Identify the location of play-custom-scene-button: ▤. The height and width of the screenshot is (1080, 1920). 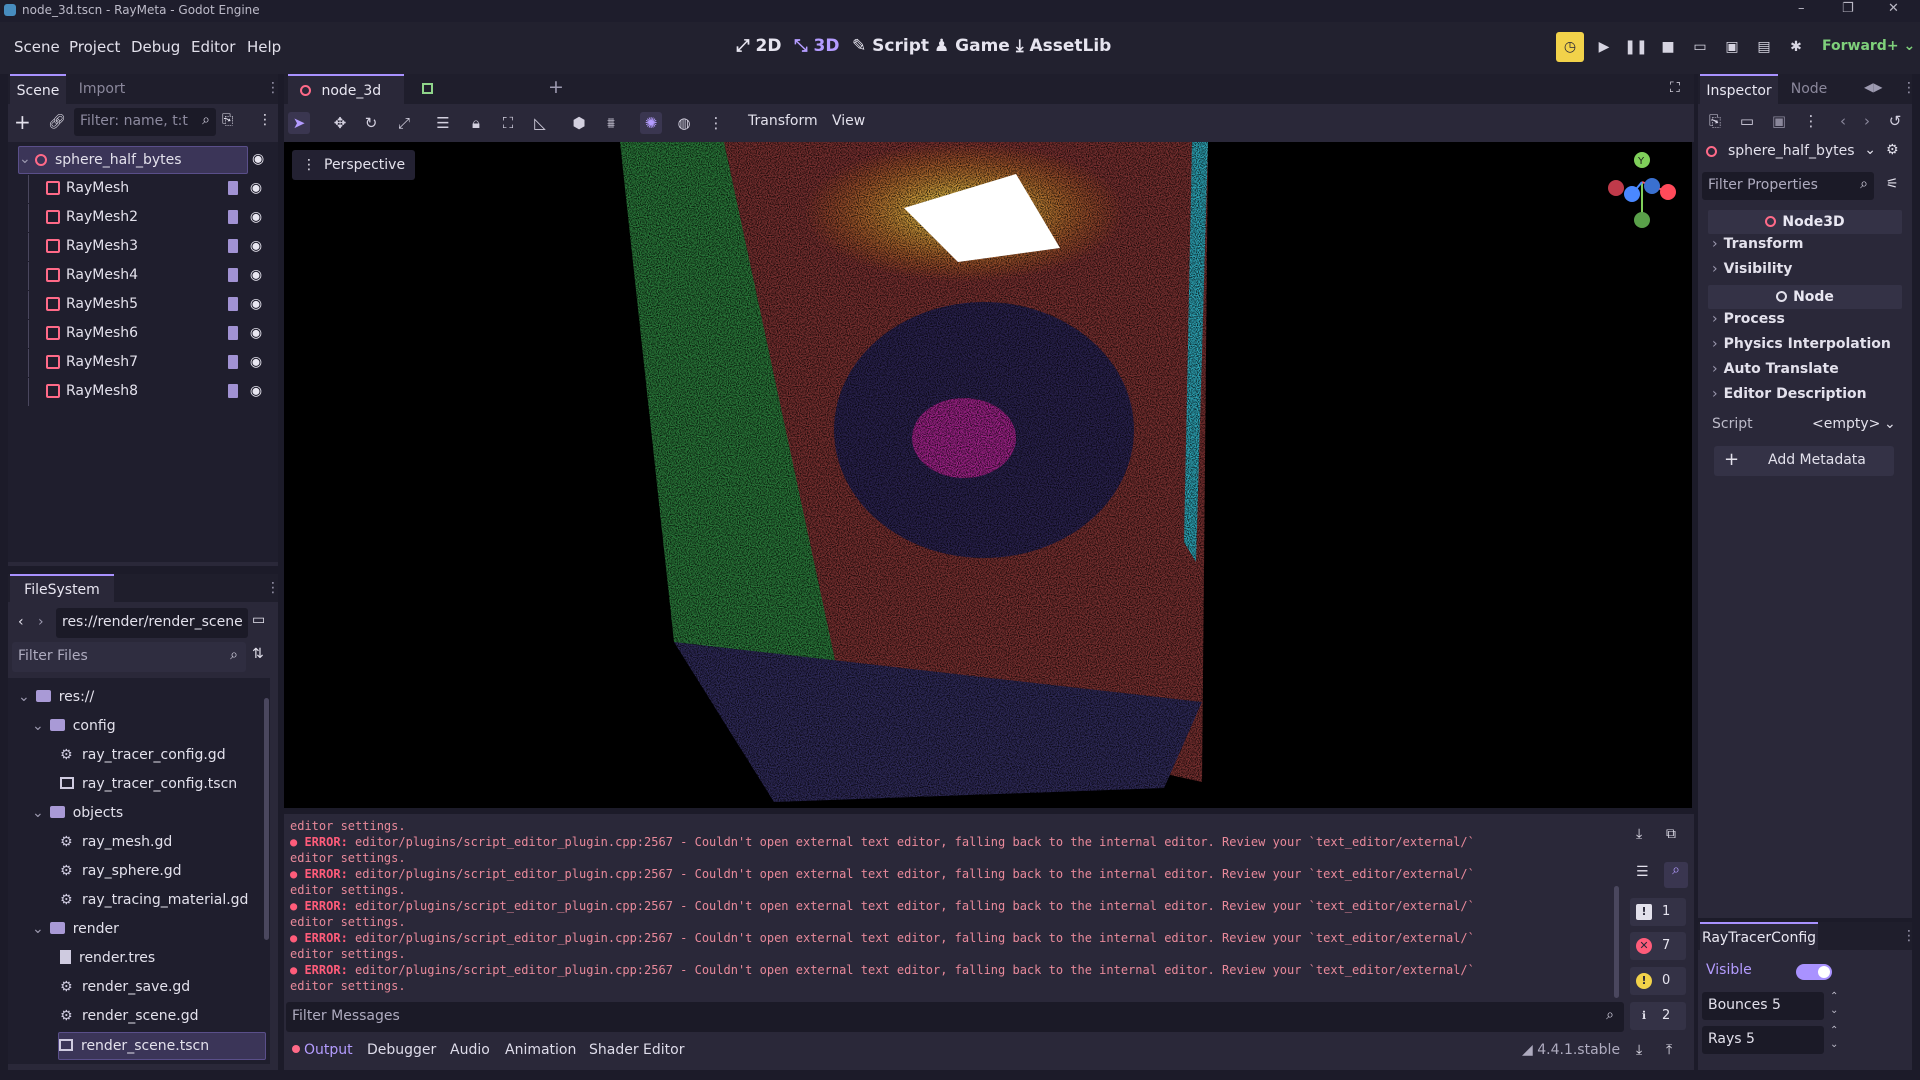
(1764, 47).